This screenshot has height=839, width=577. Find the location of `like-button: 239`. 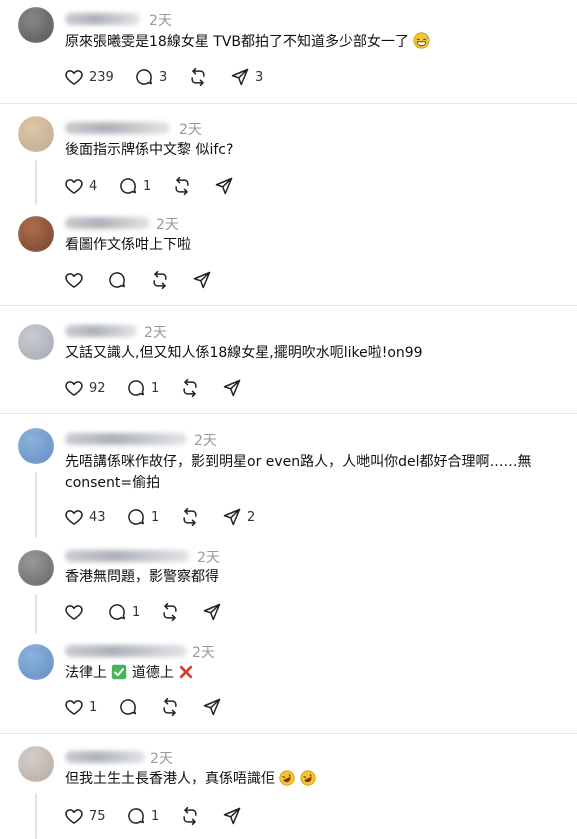

like-button: 239 is located at coordinates (89, 77).